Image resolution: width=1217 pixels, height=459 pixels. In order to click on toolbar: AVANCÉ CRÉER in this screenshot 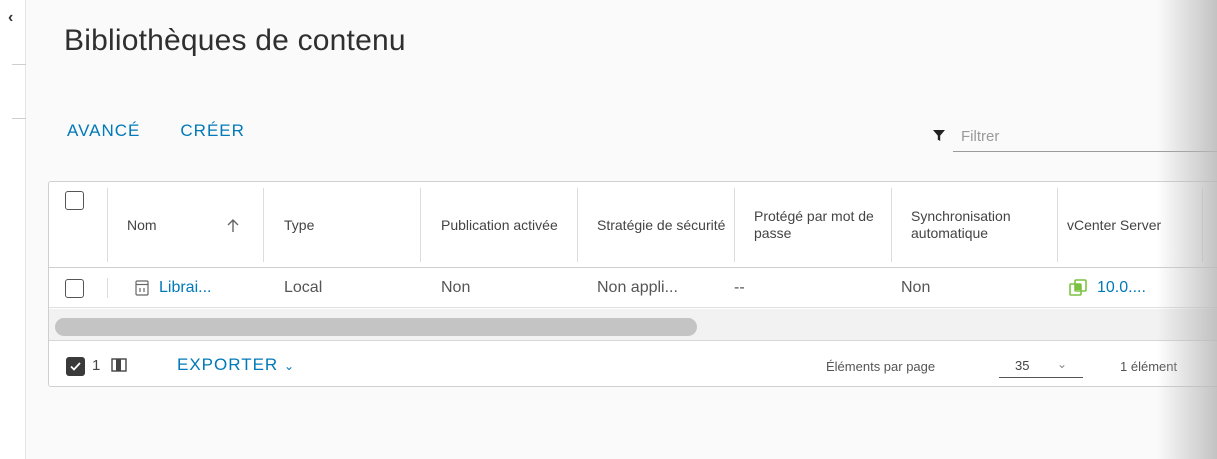, I will do `click(156, 131)`.